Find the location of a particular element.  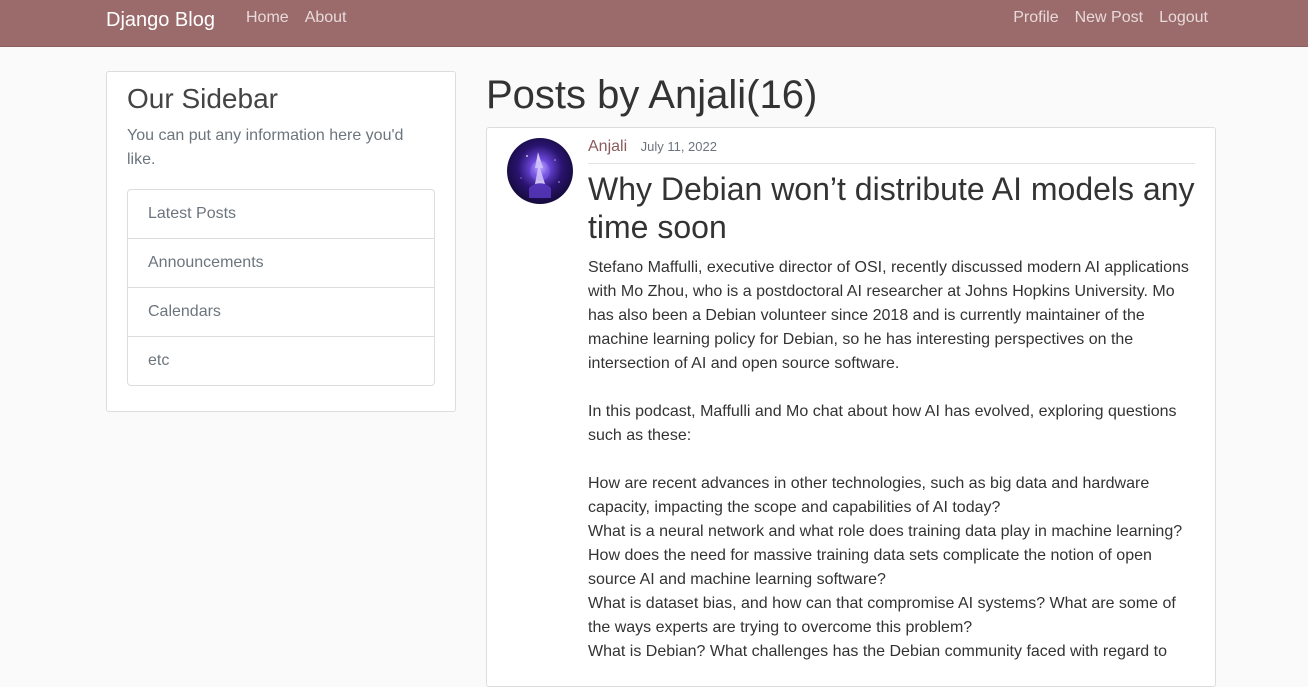

sidebar-item-announcements: Announcements is located at coordinates (281, 263).